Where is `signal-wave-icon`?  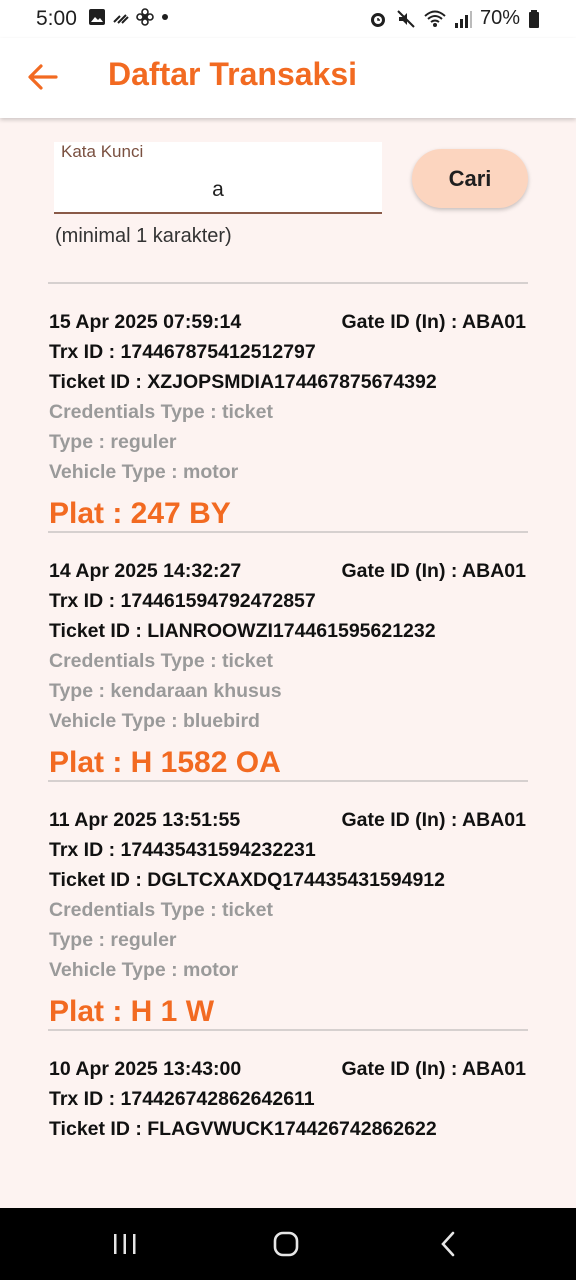 signal-wave-icon is located at coordinates (121, 19).